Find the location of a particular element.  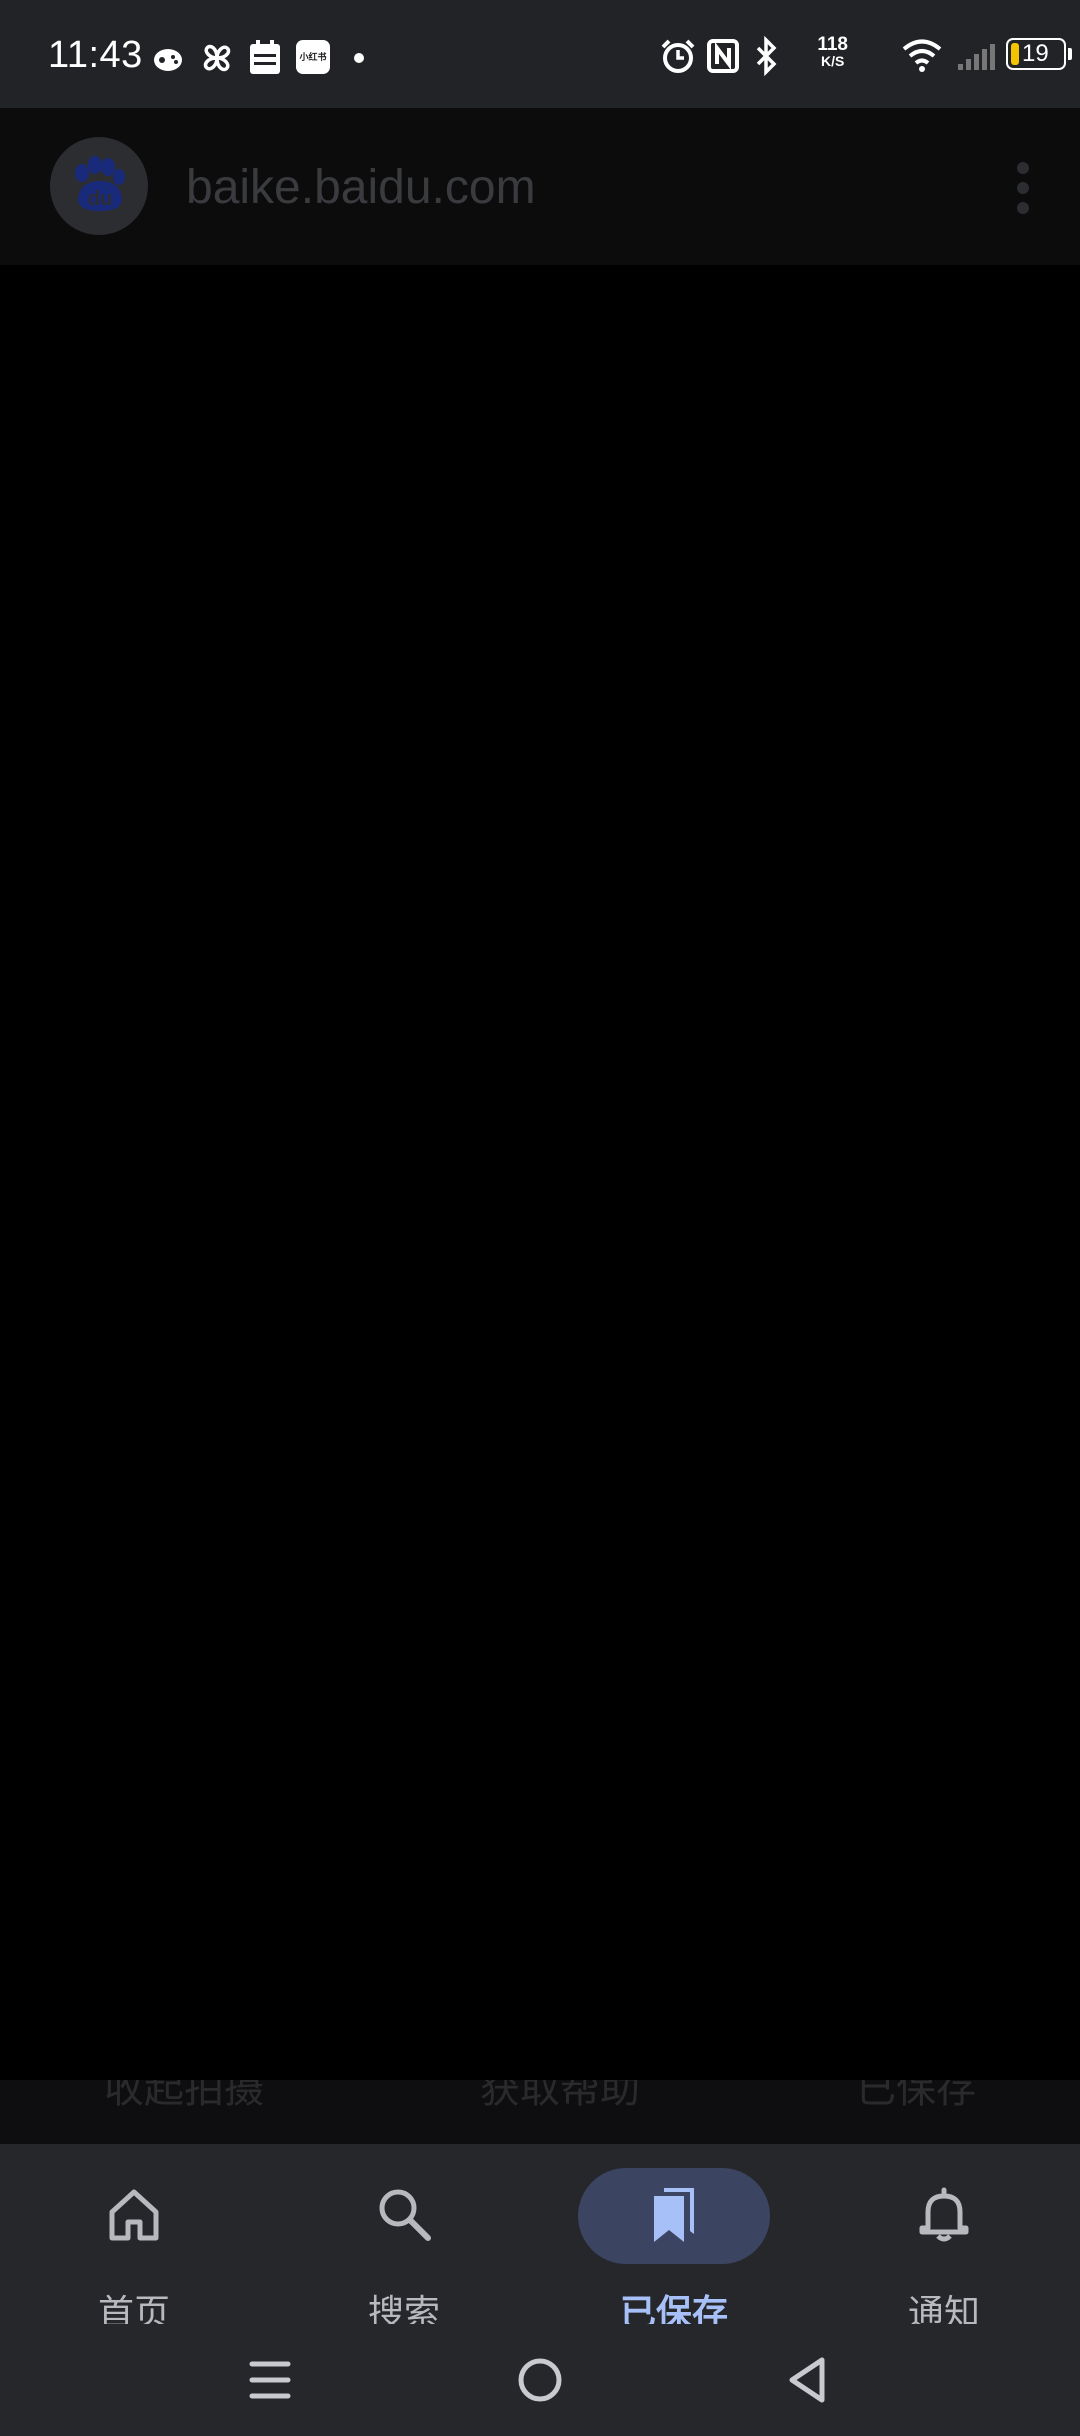

signal-icon is located at coordinates (976, 57).